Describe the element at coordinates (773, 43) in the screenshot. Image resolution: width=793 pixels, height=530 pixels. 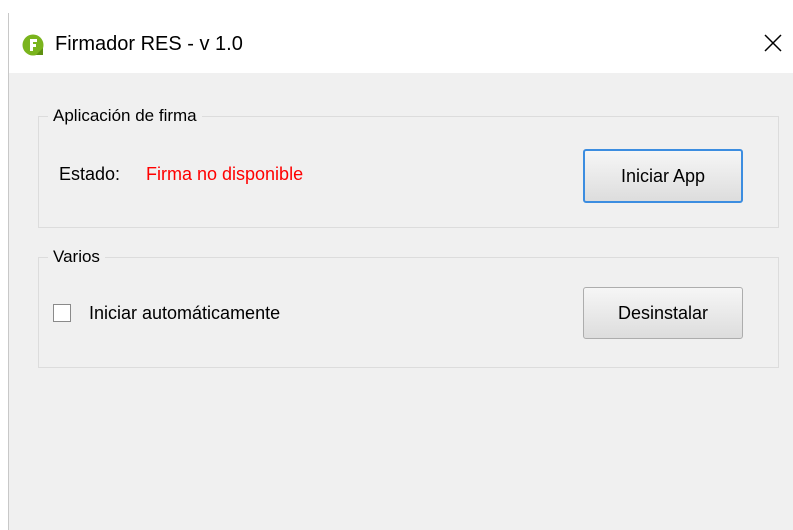
I see `close-icon` at that location.